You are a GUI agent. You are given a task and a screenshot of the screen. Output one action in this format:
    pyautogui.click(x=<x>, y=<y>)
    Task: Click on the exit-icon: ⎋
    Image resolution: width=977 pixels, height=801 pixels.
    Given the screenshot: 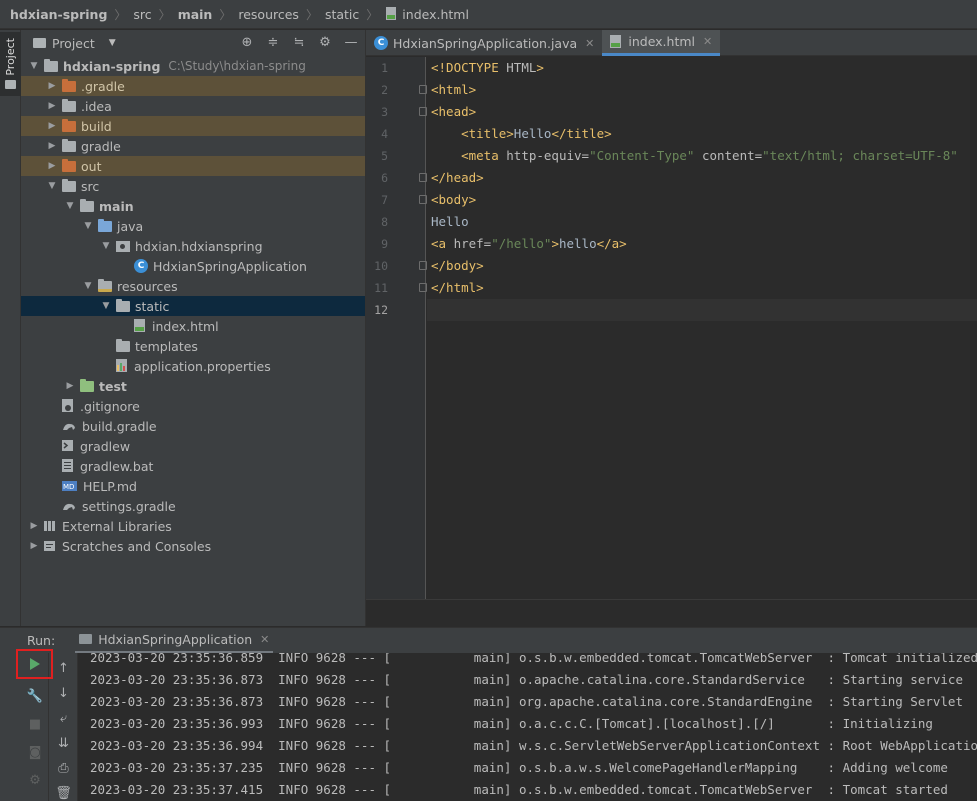 What is the action you would take?
    pyautogui.click(x=35, y=799)
    